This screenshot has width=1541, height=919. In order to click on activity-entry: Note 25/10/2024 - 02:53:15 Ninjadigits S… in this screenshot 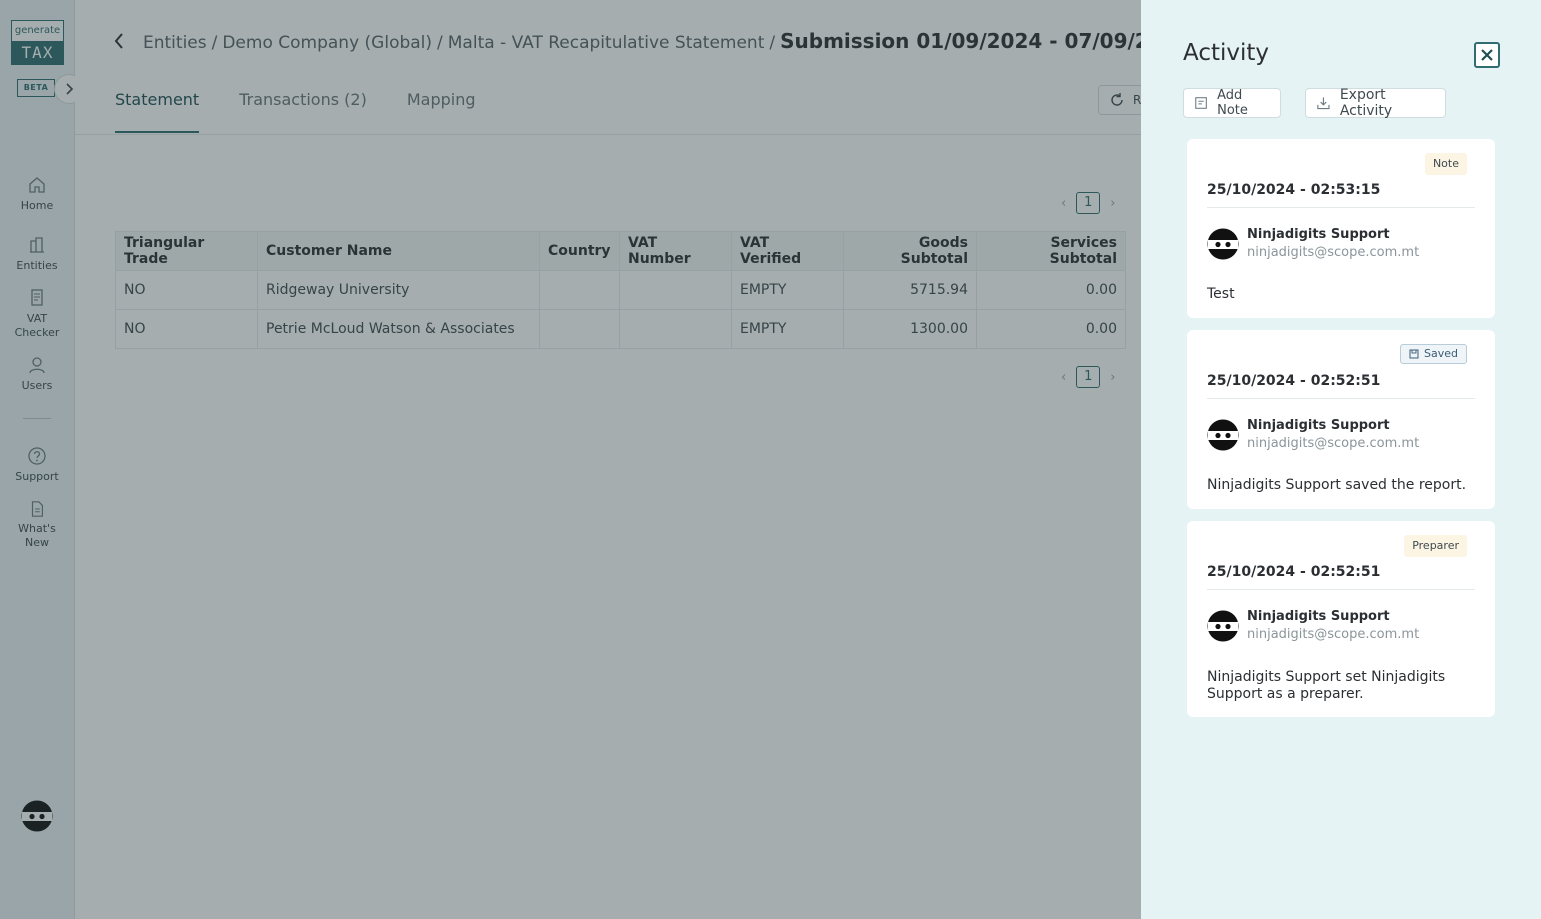, I will do `click(1341, 228)`.